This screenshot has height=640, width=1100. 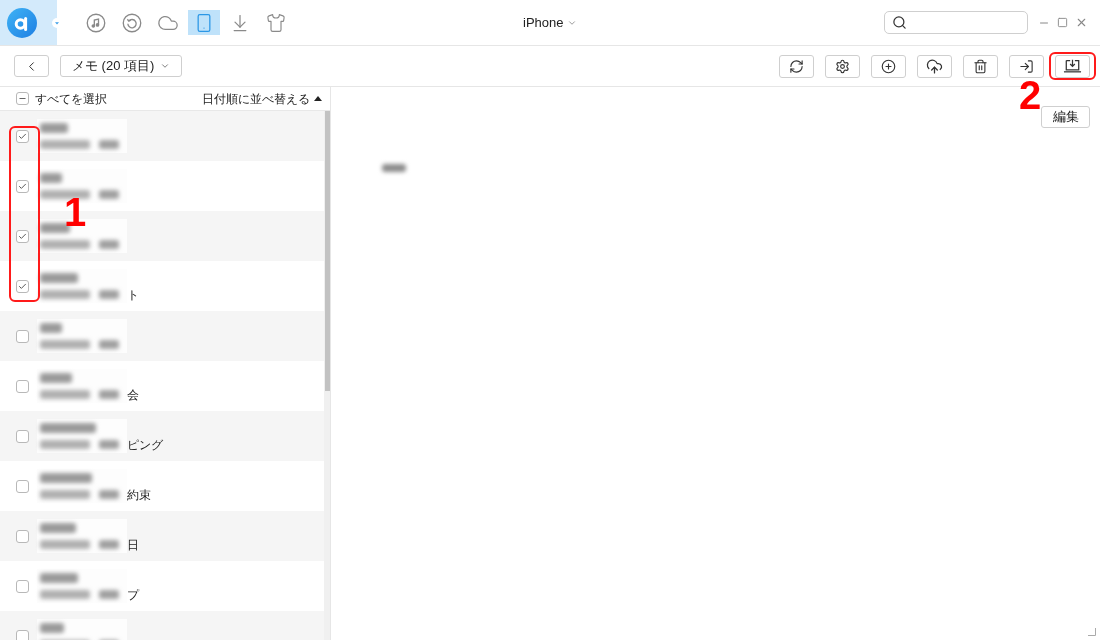 I want to click on select-all-control: すべてを選択, so click(x=61, y=98).